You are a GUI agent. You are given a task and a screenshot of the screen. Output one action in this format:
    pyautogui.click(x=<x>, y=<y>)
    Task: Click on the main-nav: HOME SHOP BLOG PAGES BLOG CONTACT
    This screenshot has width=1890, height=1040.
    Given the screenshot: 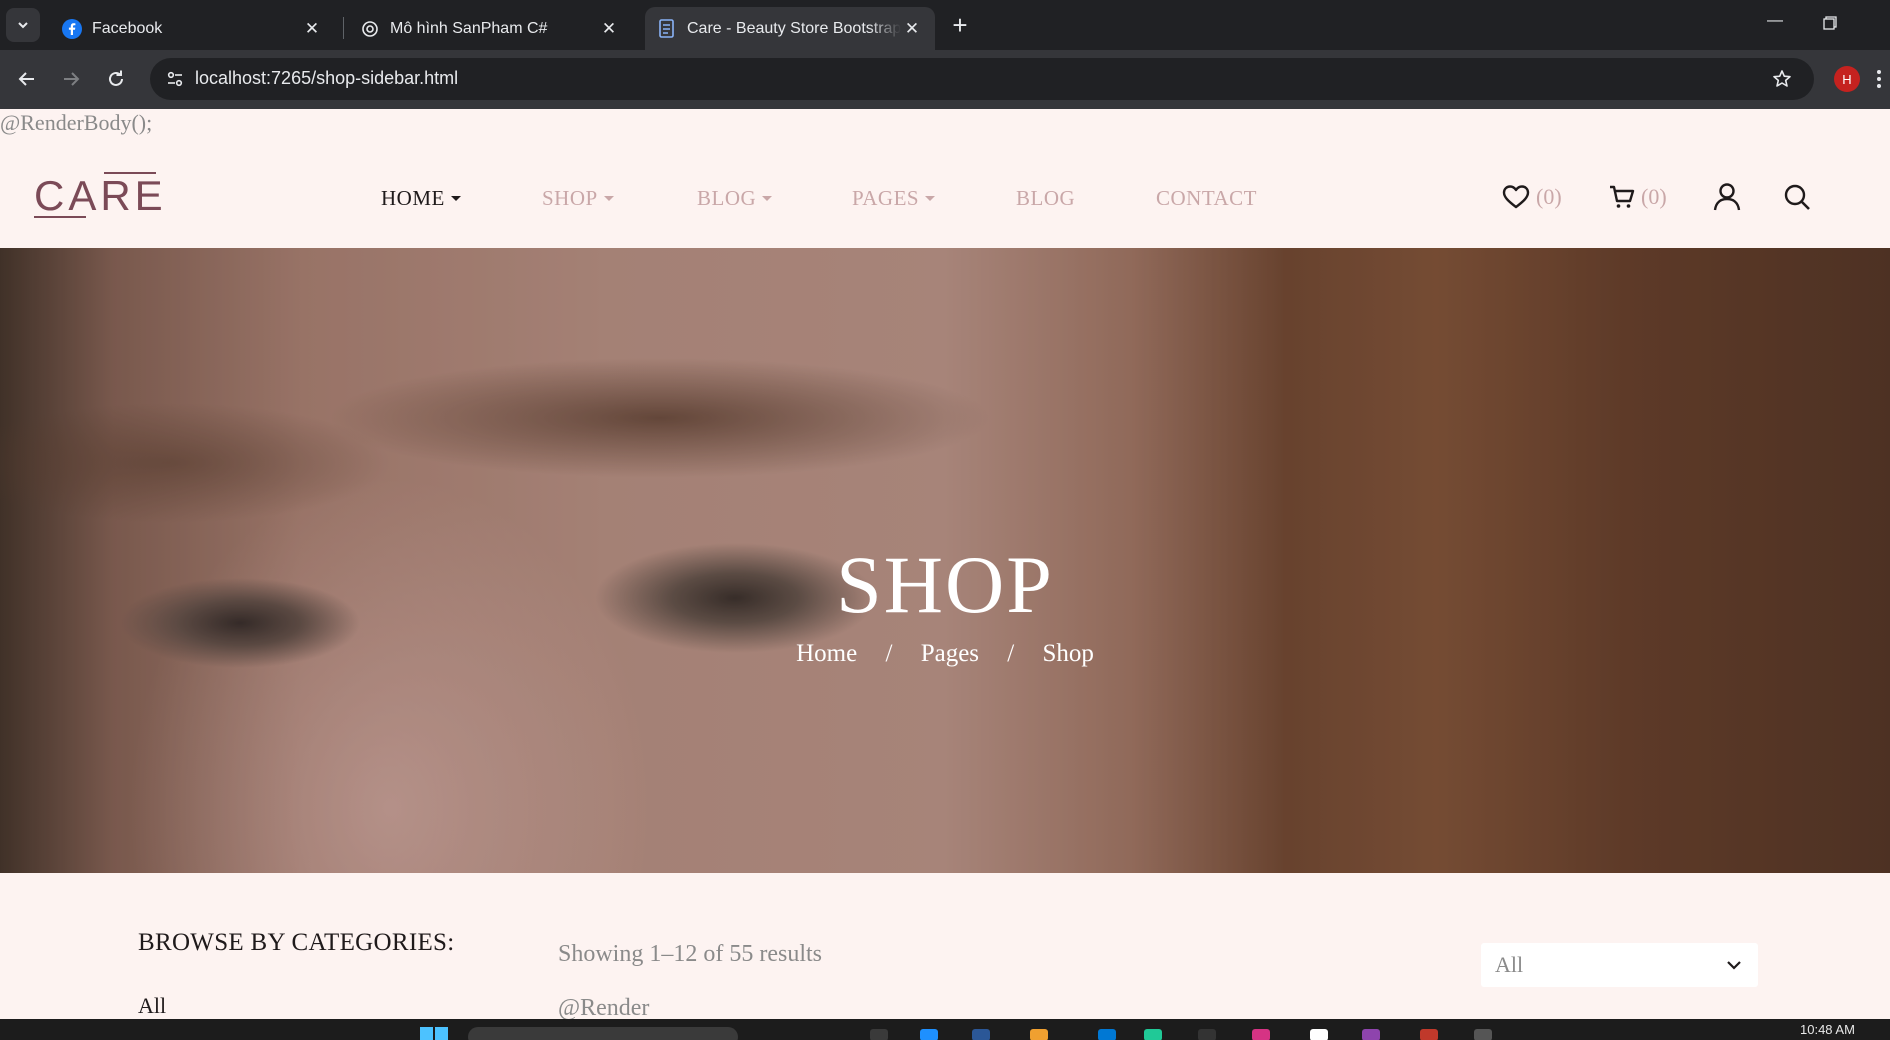 What is the action you would take?
    pyautogui.click(x=819, y=198)
    